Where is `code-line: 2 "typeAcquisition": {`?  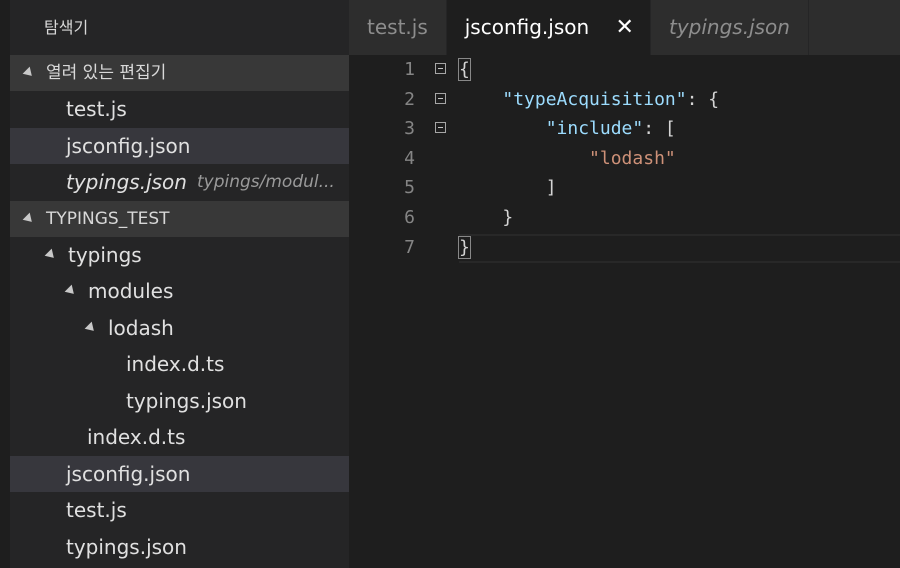
code-line: 2 "typeAcquisition": { is located at coordinates (624, 100).